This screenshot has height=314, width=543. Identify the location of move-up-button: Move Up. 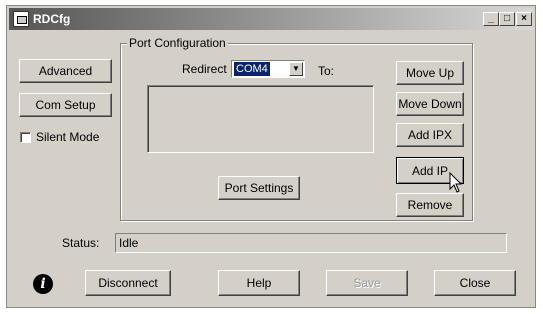
(430, 73).